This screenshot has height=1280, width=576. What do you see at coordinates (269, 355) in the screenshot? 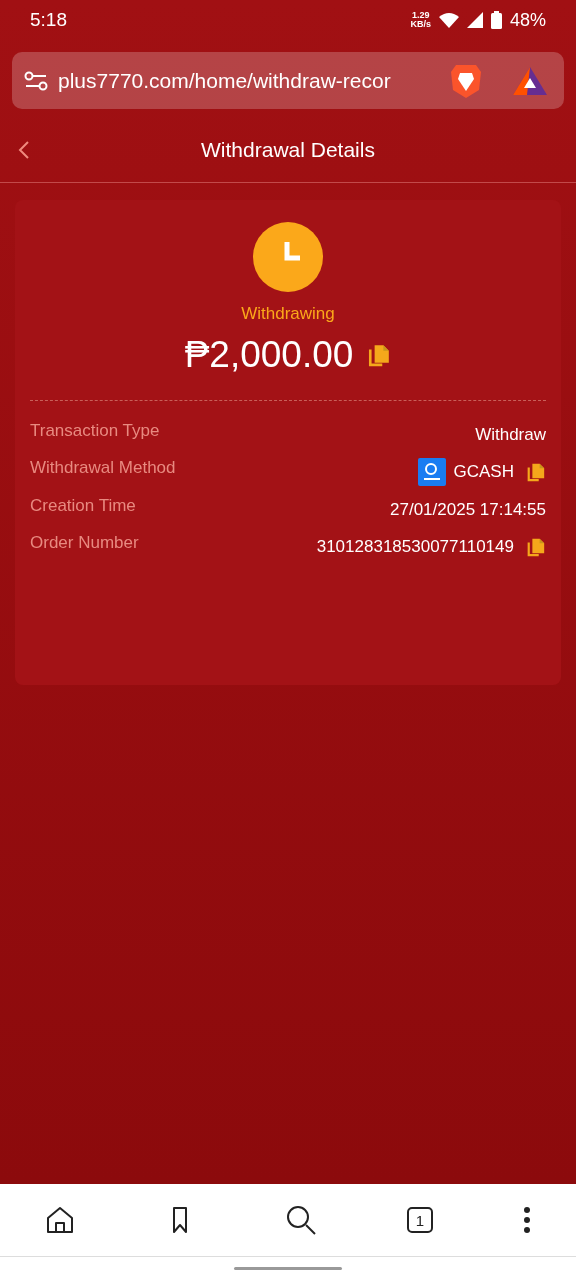
I see `amount-value: ₱2,000.00` at bounding box center [269, 355].